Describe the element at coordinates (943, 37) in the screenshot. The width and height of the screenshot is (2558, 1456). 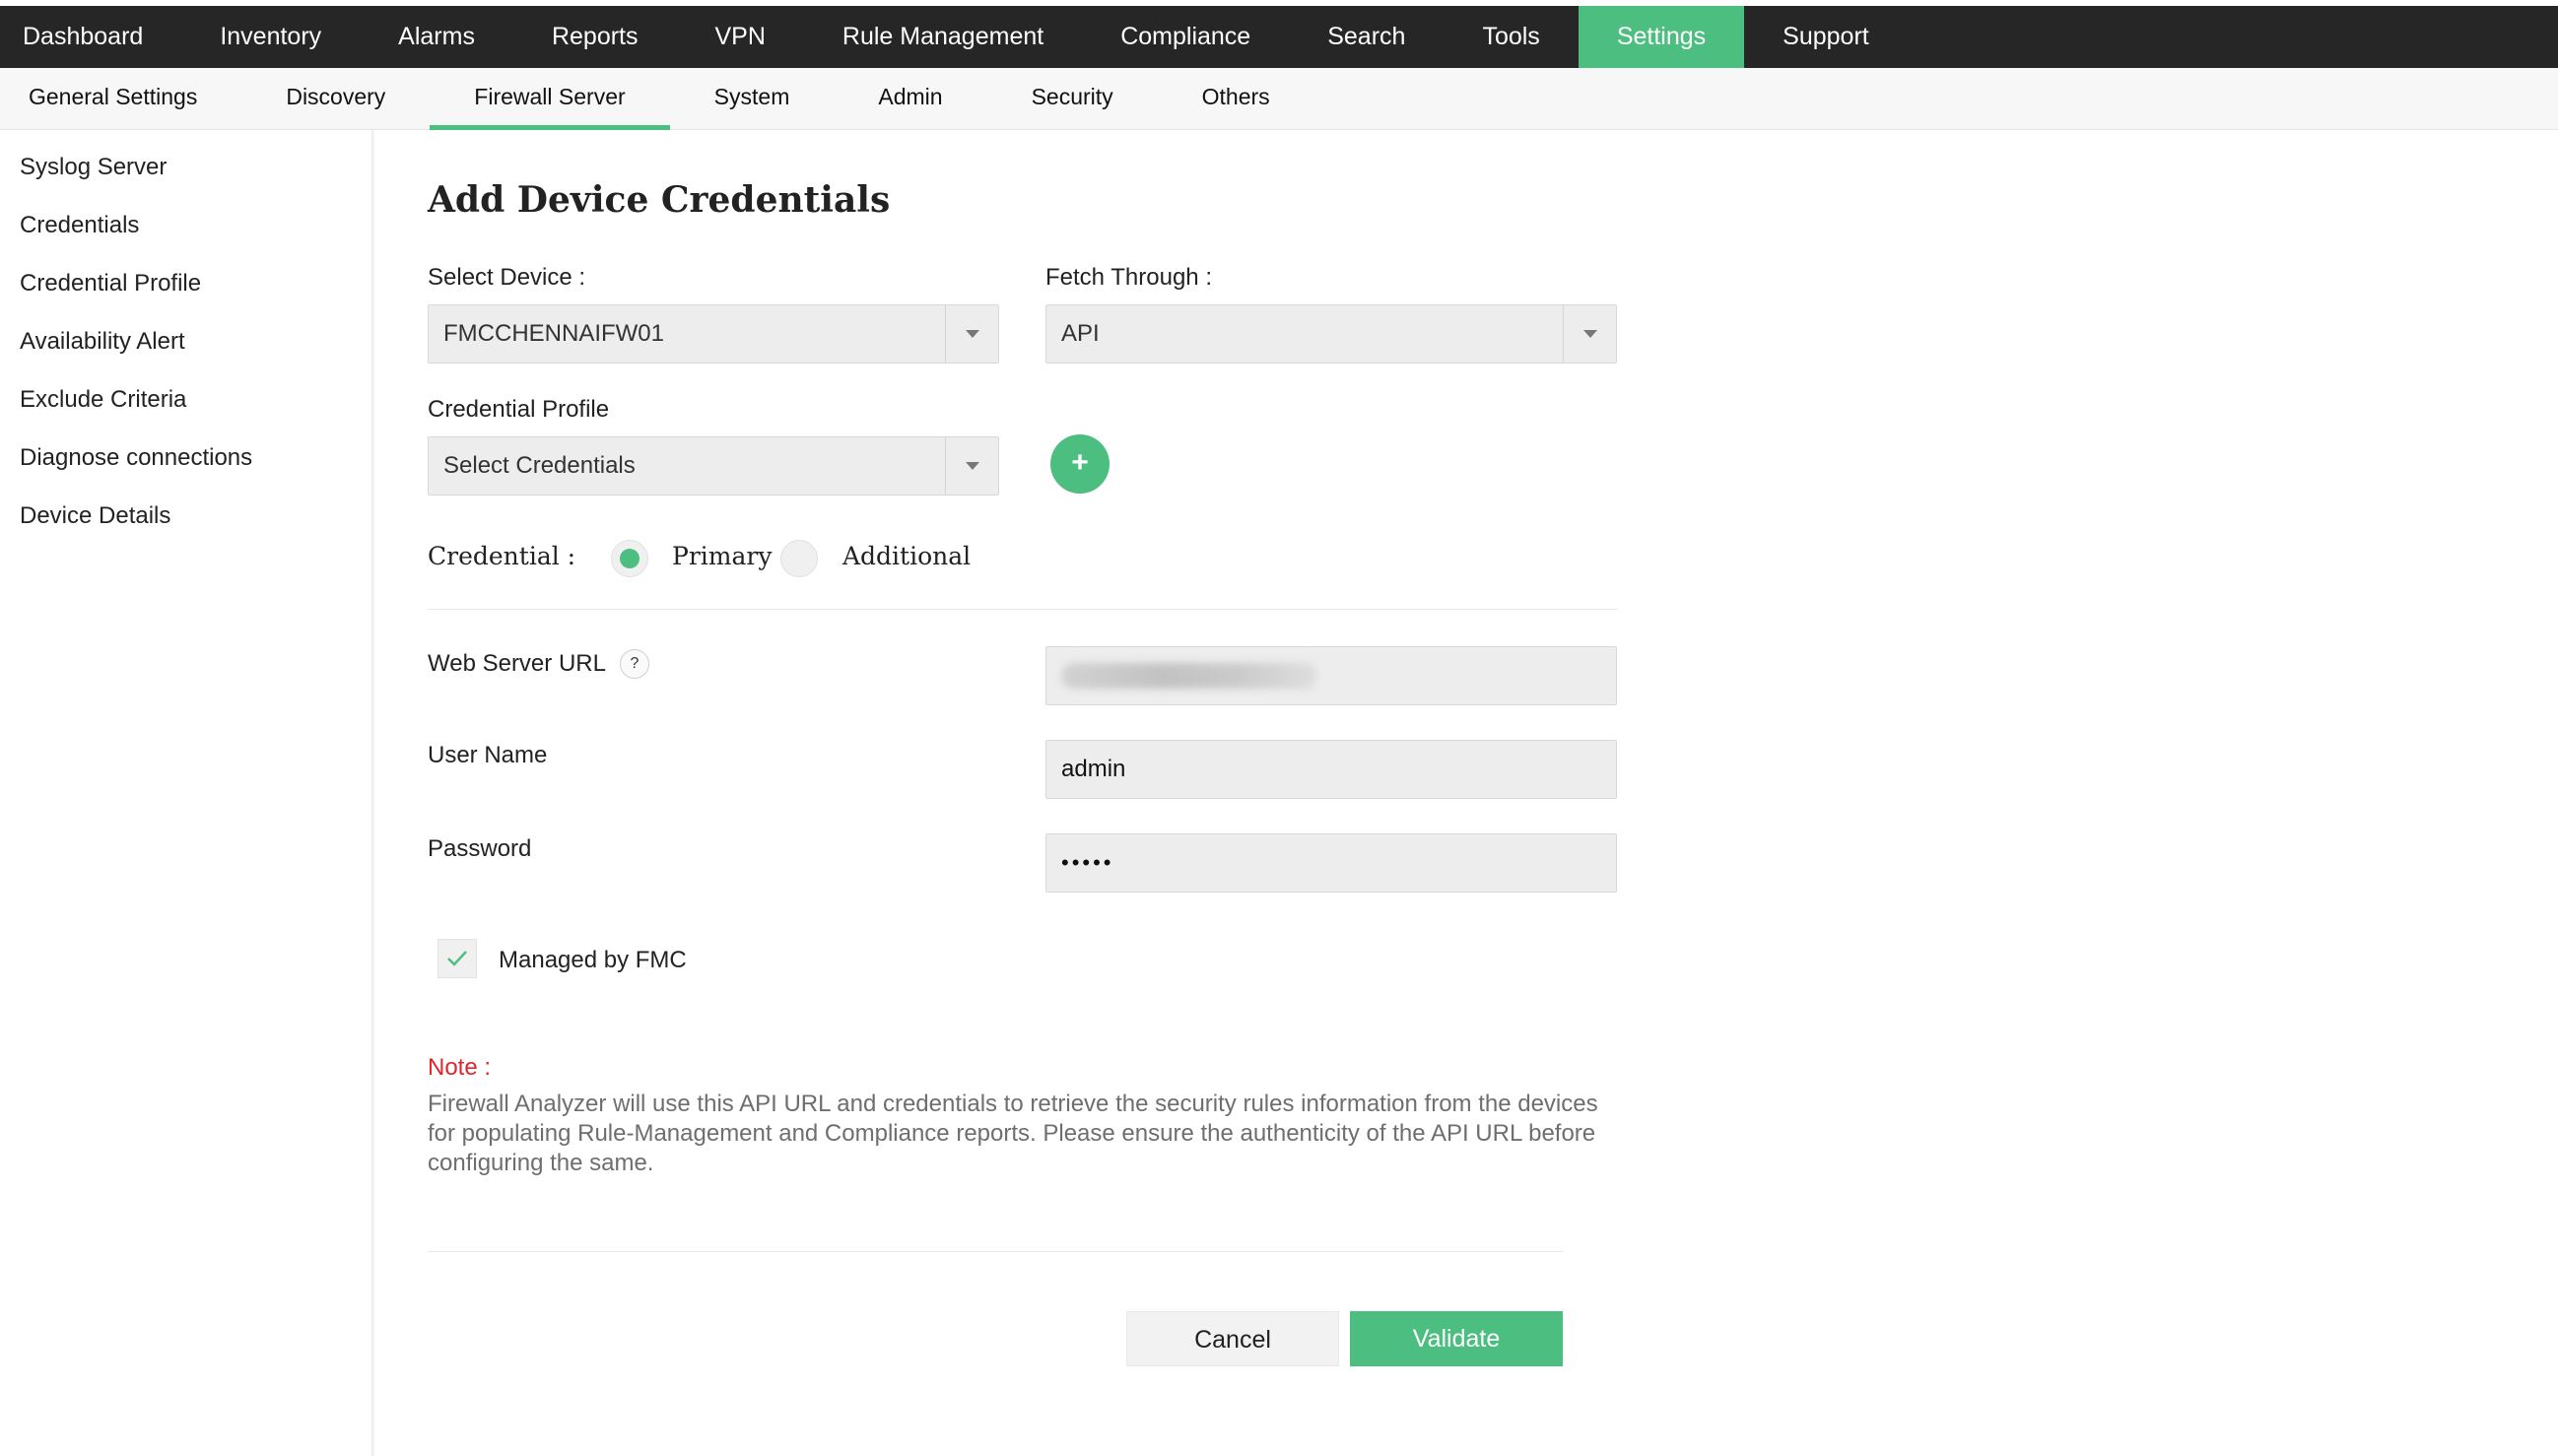
I see `top-tab-rule-management: Rule Management` at that location.